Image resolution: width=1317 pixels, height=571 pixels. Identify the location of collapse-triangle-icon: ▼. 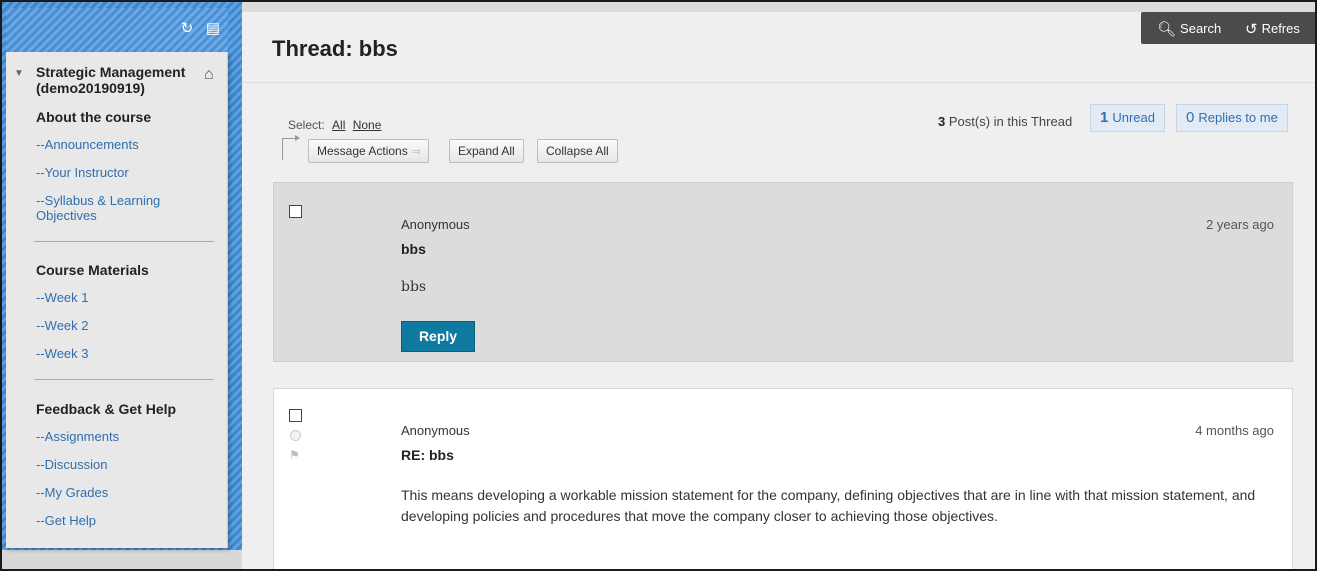
(19, 73).